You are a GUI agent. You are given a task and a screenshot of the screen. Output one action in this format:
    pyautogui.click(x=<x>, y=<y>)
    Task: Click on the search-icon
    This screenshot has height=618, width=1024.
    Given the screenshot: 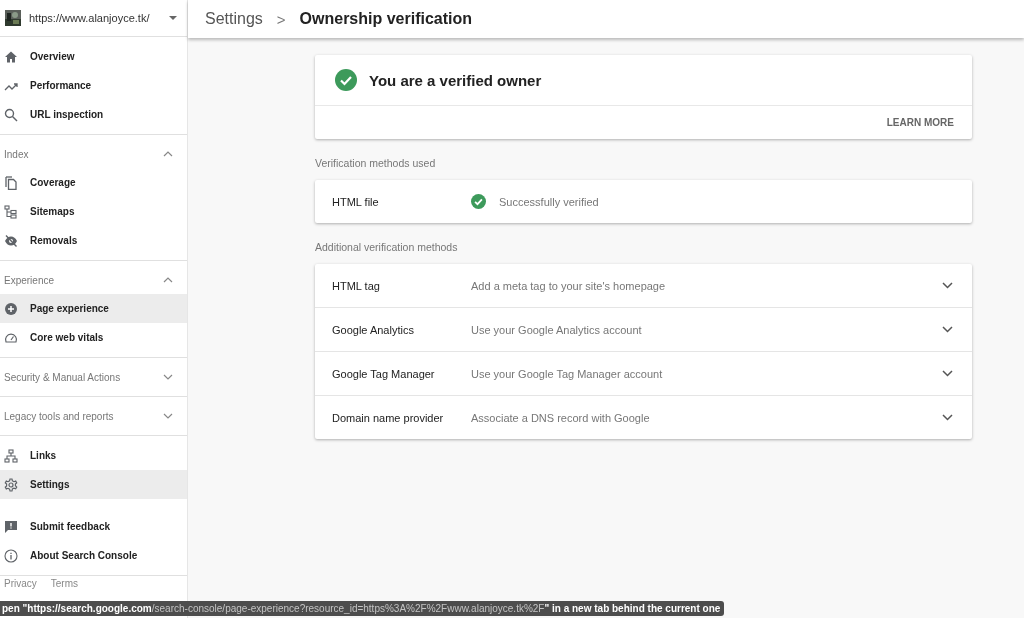 What is the action you would take?
    pyautogui.click(x=11, y=114)
    